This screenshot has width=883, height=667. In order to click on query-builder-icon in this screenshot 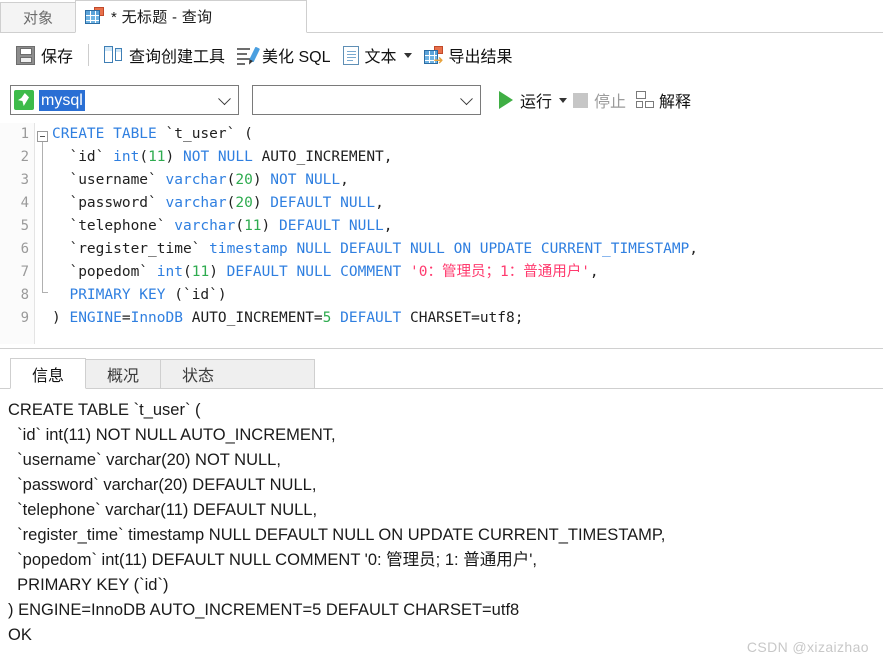, I will do `click(113, 55)`.